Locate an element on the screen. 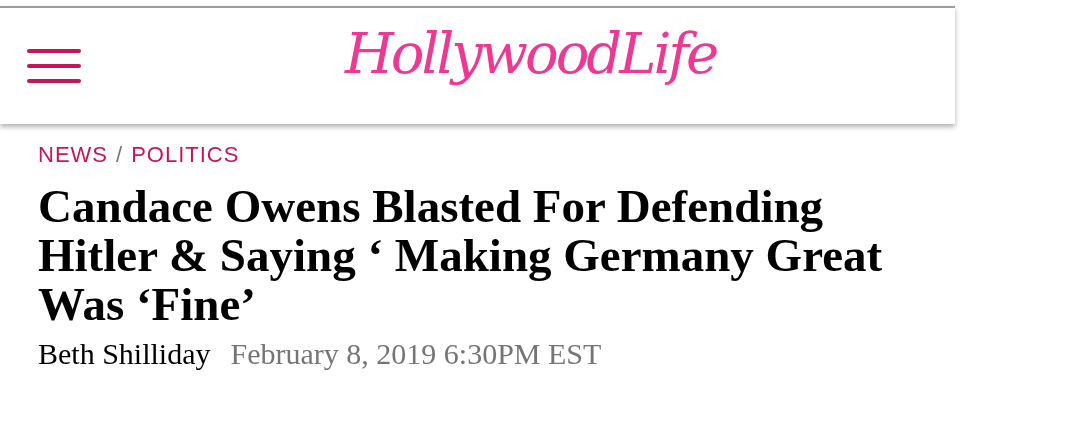 Image resolution: width=1080 pixels, height=421 pixels. menu-icon is located at coordinates (54, 66).